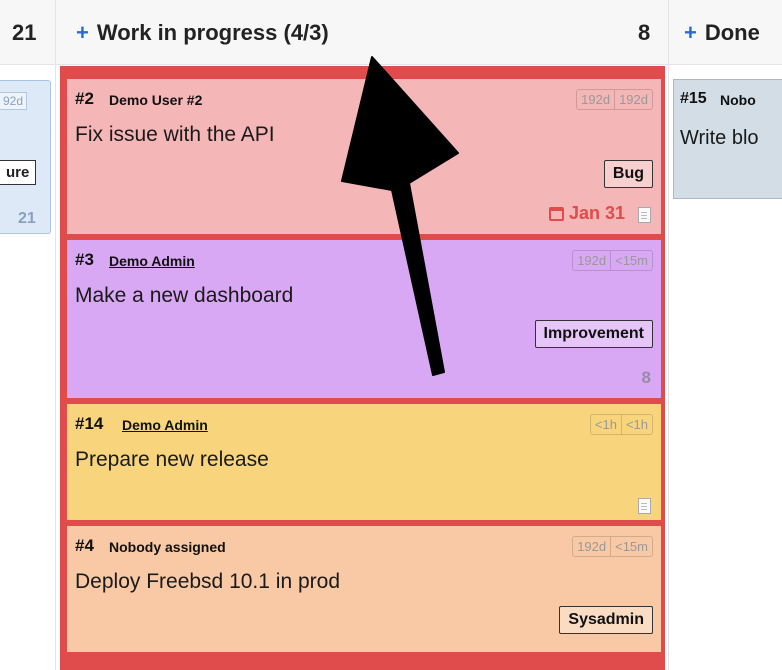 The image size is (782, 670). Describe the element at coordinates (27, 218) in the screenshot. I see `card-count: 21` at that location.